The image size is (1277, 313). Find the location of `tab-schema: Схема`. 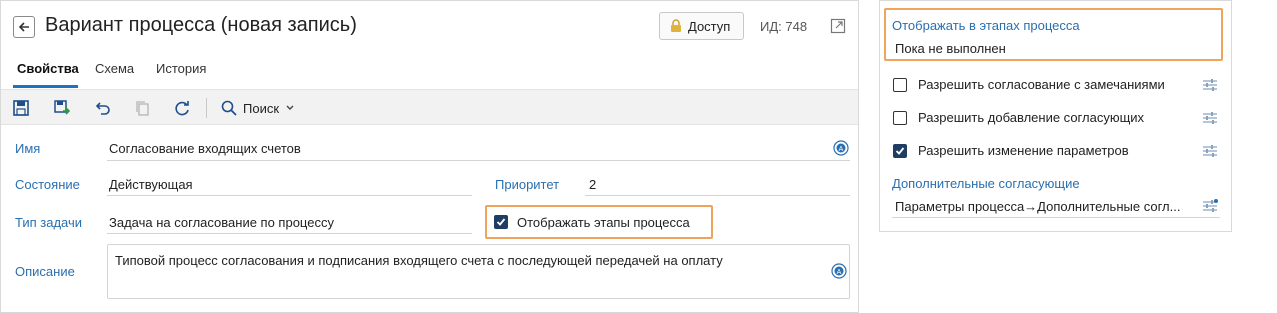

tab-schema: Схема is located at coordinates (114, 68).